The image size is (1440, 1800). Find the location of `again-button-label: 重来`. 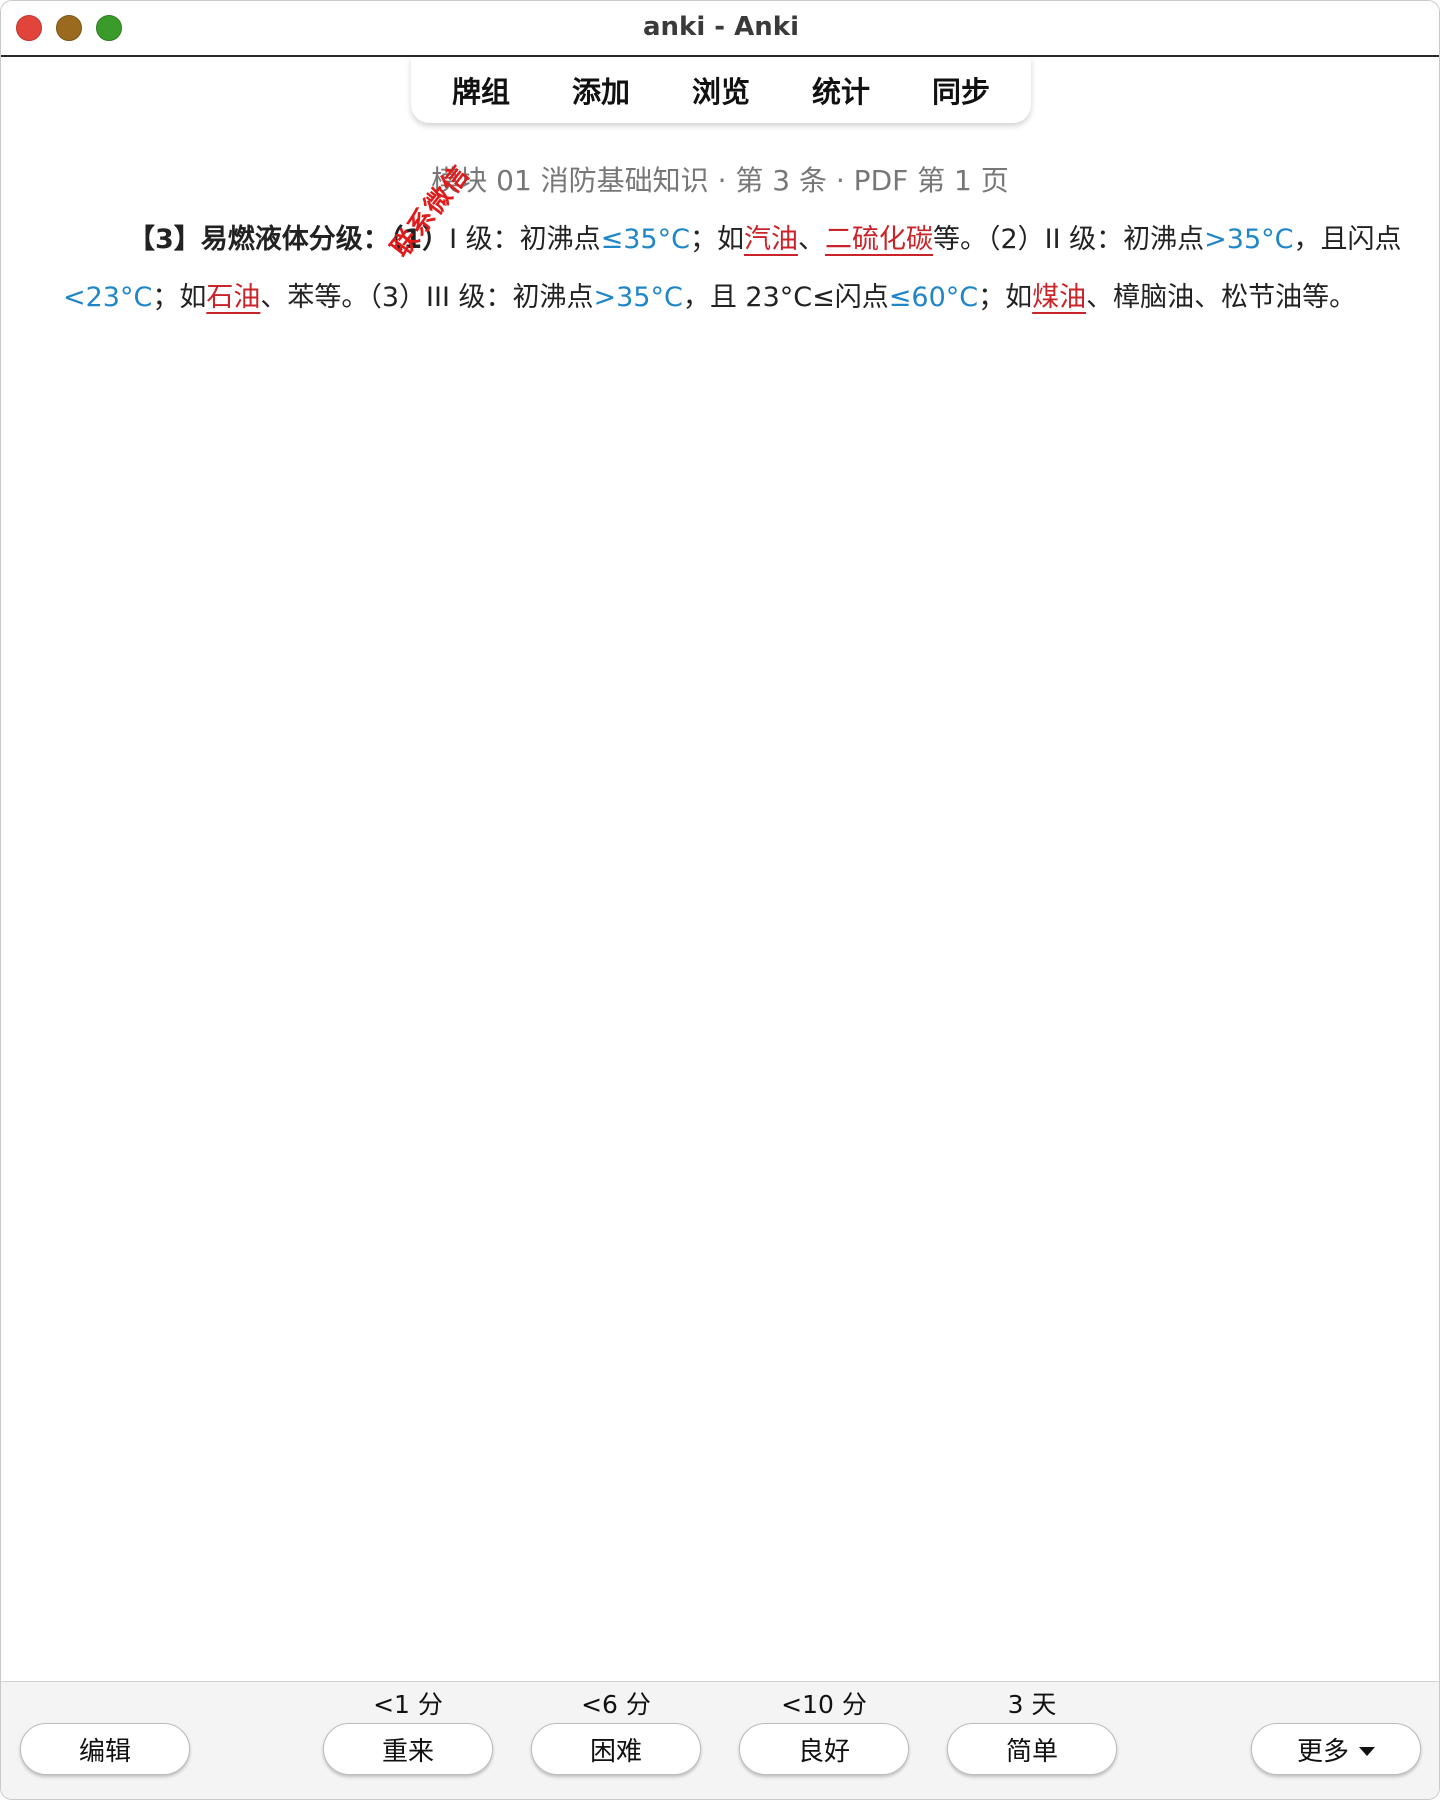

again-button-label: 重来 is located at coordinates (407, 1751).